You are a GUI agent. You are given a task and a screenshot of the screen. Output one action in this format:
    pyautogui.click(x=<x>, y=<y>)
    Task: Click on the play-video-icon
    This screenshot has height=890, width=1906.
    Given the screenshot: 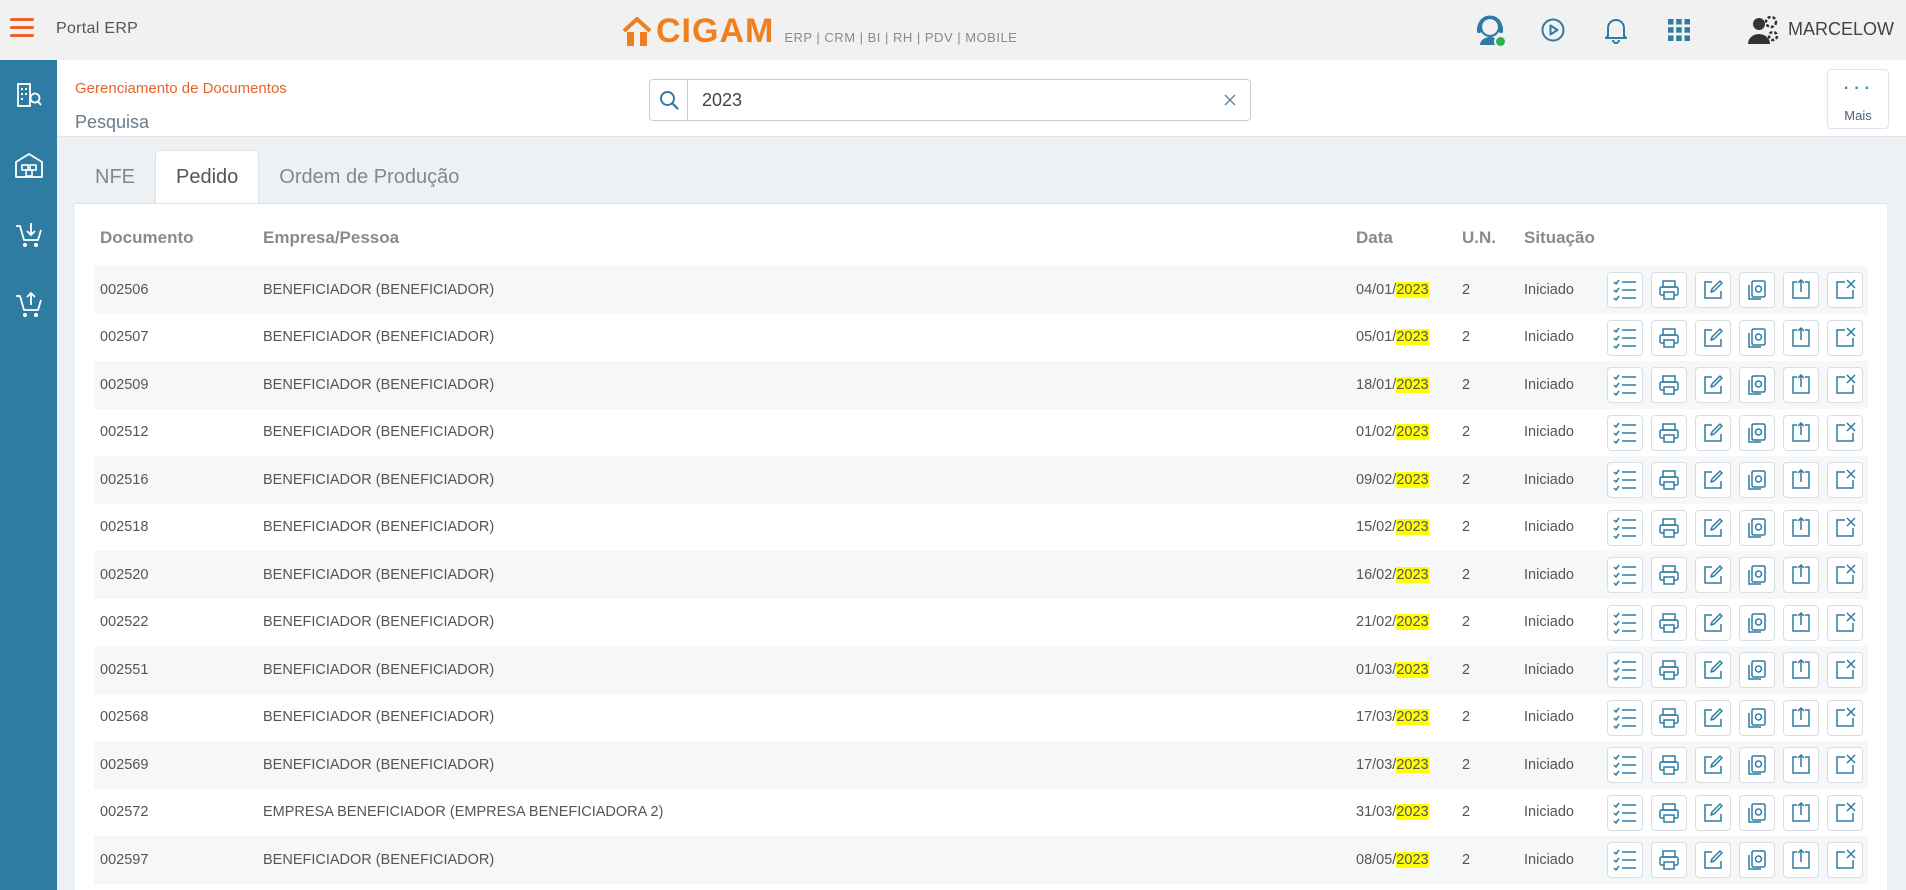 What is the action you would take?
    pyautogui.click(x=1553, y=30)
    